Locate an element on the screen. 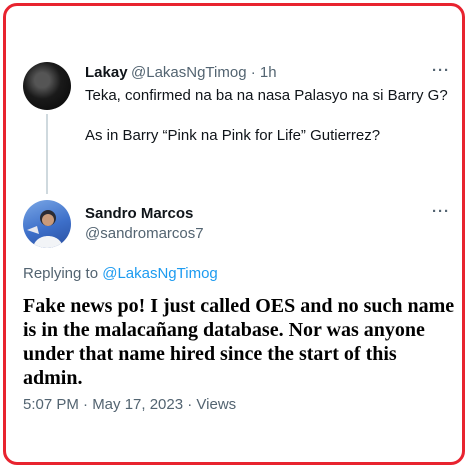 This screenshot has width=474, height=474. replying-to: Replying to @LakasNgTimog is located at coordinates (120, 273).